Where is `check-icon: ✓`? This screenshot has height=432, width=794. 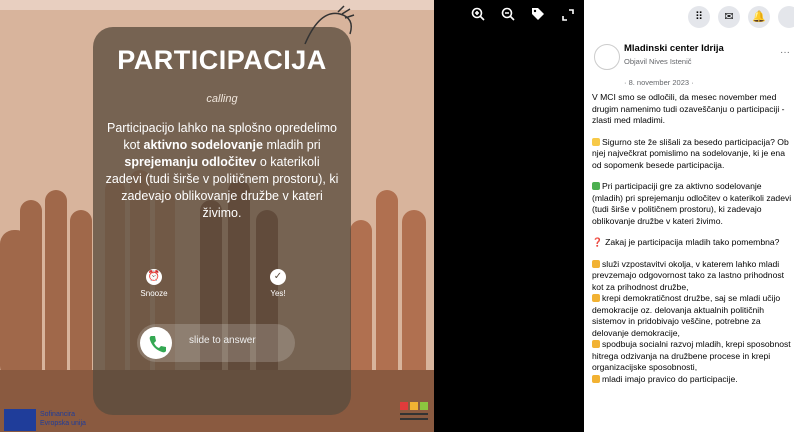
check-icon: ✓ is located at coordinates (278, 277).